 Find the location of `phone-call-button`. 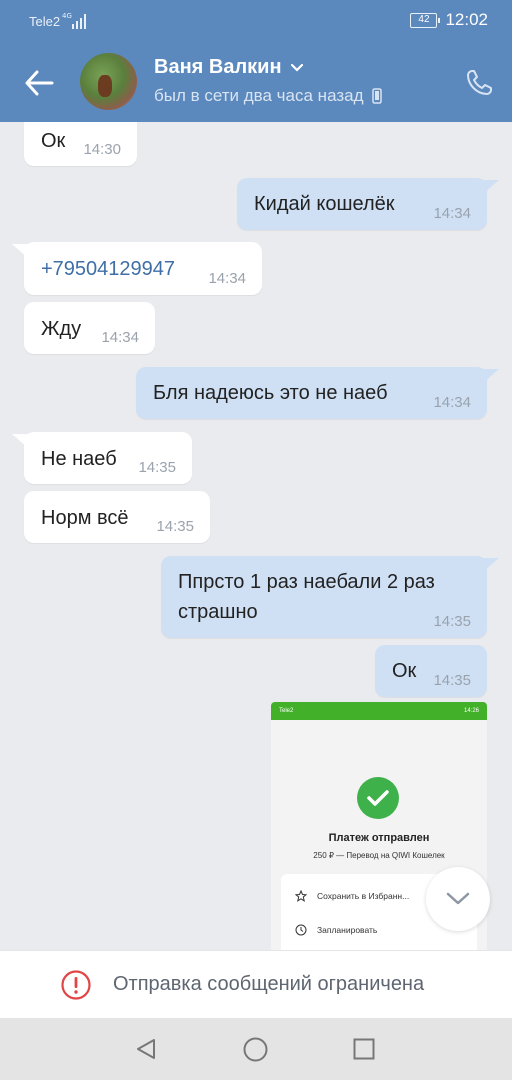

phone-call-button is located at coordinates (479, 83).